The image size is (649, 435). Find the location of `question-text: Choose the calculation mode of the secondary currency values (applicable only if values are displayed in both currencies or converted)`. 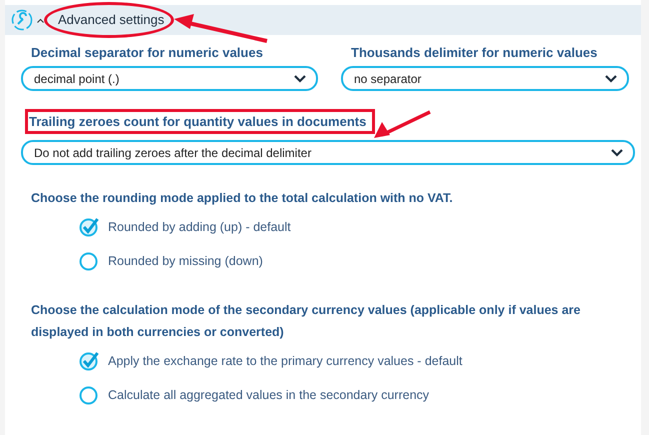

question-text: Choose the calculation mode of the secondary currency values (applicable only if values are displayed in both currencies or converted) is located at coordinates (306, 321).